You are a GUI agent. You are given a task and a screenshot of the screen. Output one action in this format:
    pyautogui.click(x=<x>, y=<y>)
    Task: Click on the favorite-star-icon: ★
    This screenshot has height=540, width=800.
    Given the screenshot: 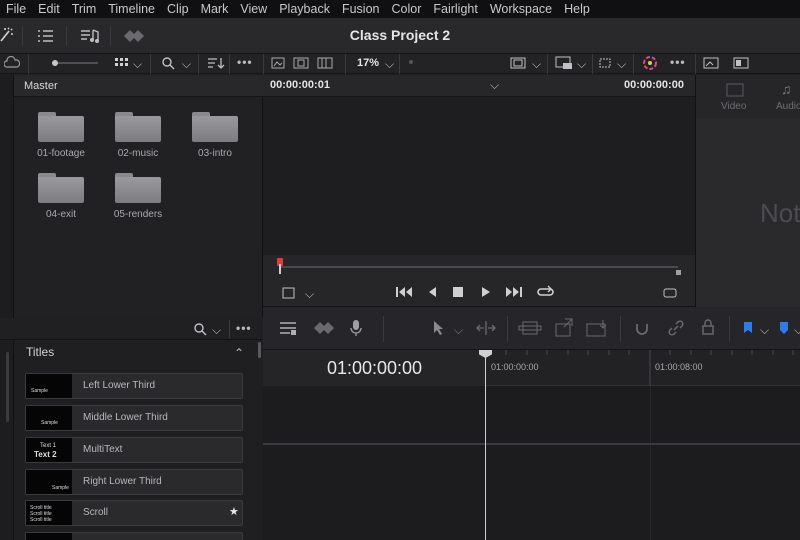 What is the action you would take?
    pyautogui.click(x=234, y=511)
    